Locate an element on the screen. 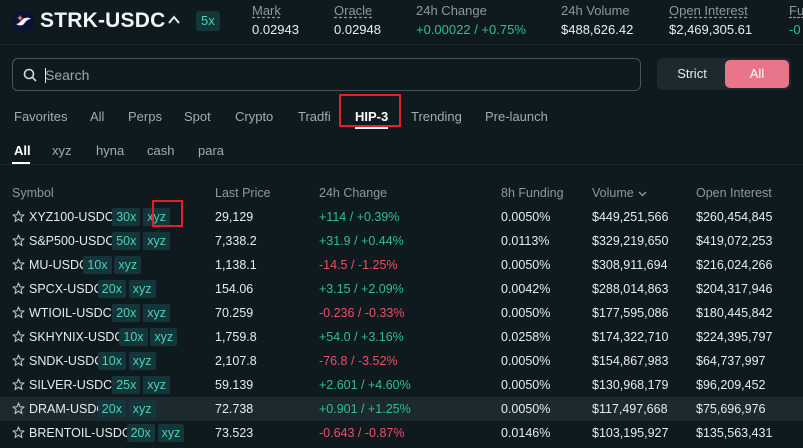 The height and width of the screenshot is (448, 803). symbol-cell: S&P500-USDC is located at coordinates (72, 241).